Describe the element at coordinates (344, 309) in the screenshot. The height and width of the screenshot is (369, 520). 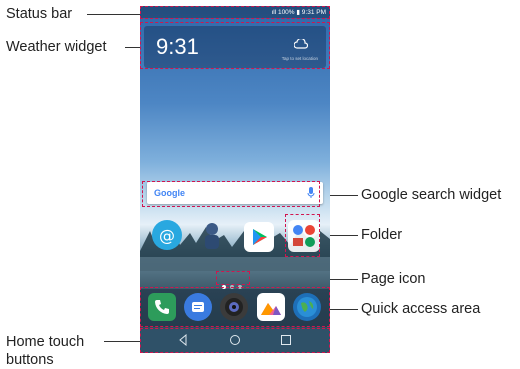
I see `leader-quick-access` at that location.